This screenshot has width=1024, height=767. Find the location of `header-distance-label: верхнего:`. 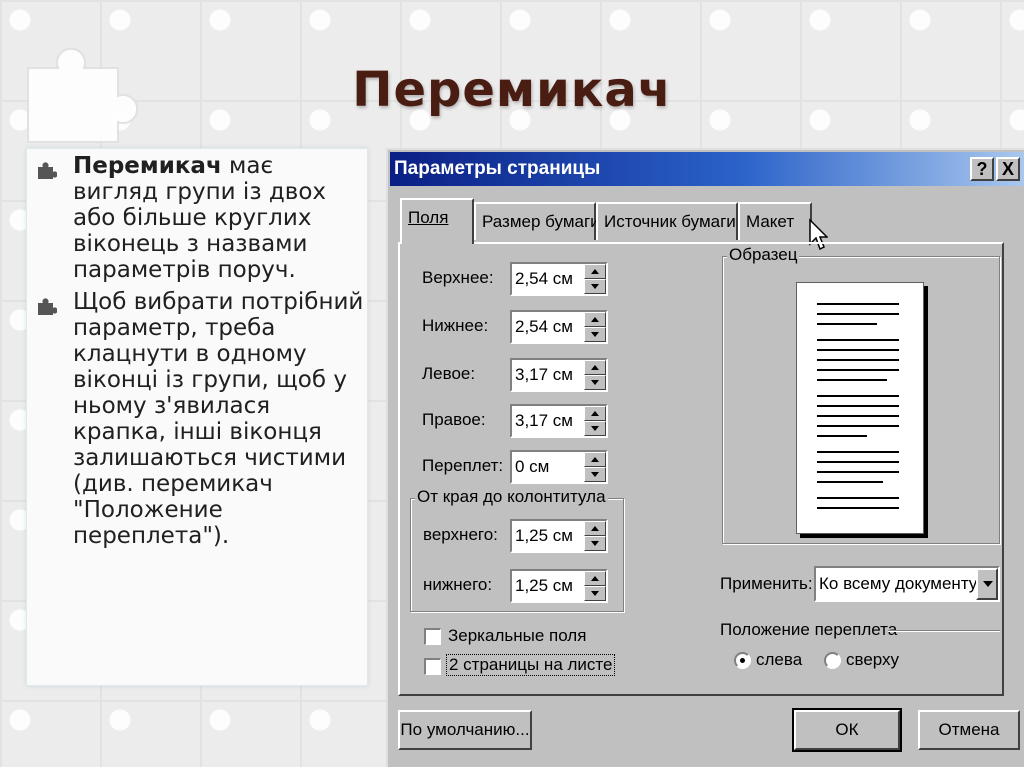

header-distance-label: верхнего: is located at coordinates (460, 534).